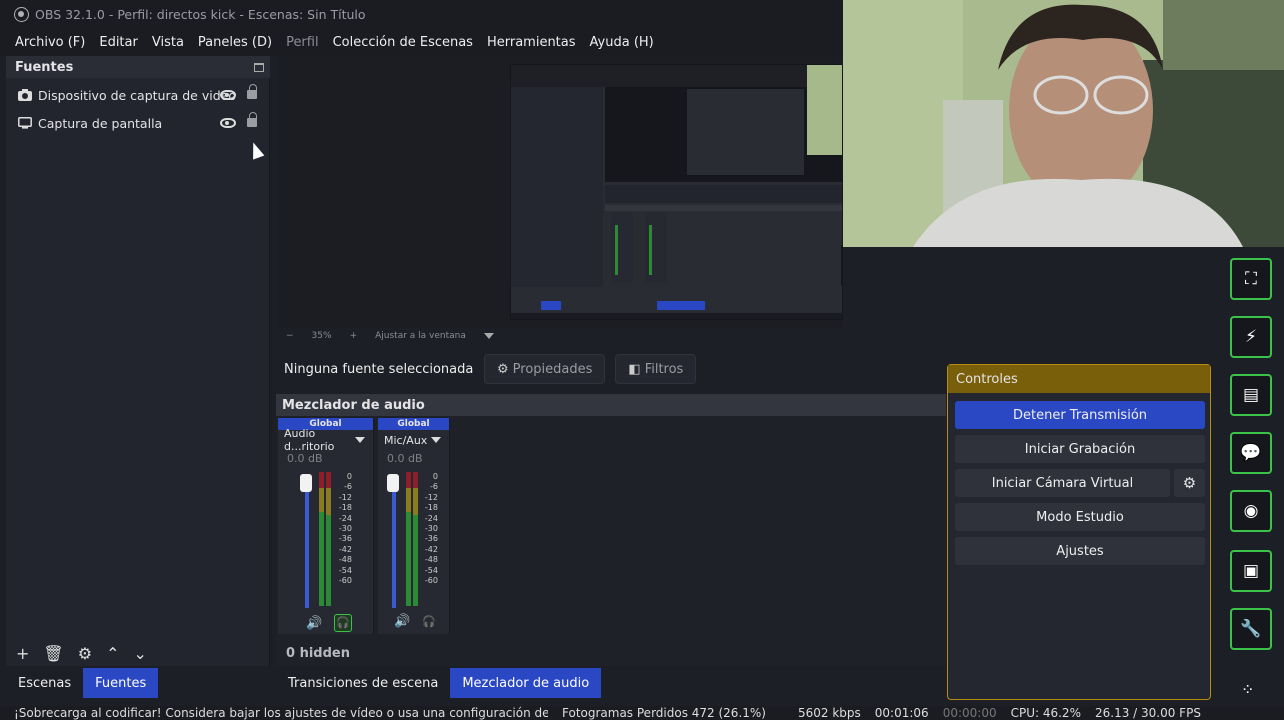  What do you see at coordinates (168, 42) in the screenshot?
I see `menu-vista: Vista` at bounding box center [168, 42].